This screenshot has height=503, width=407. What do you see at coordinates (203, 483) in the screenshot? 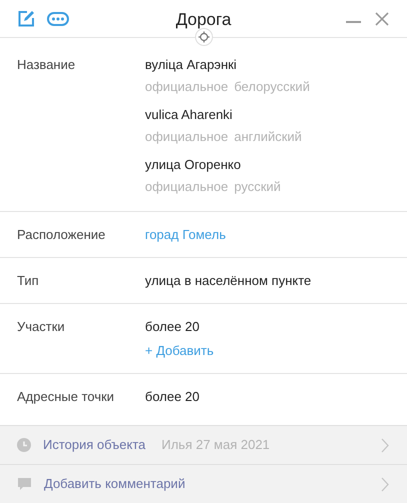
I see `footer-row: Добавить комментарий` at bounding box center [203, 483].